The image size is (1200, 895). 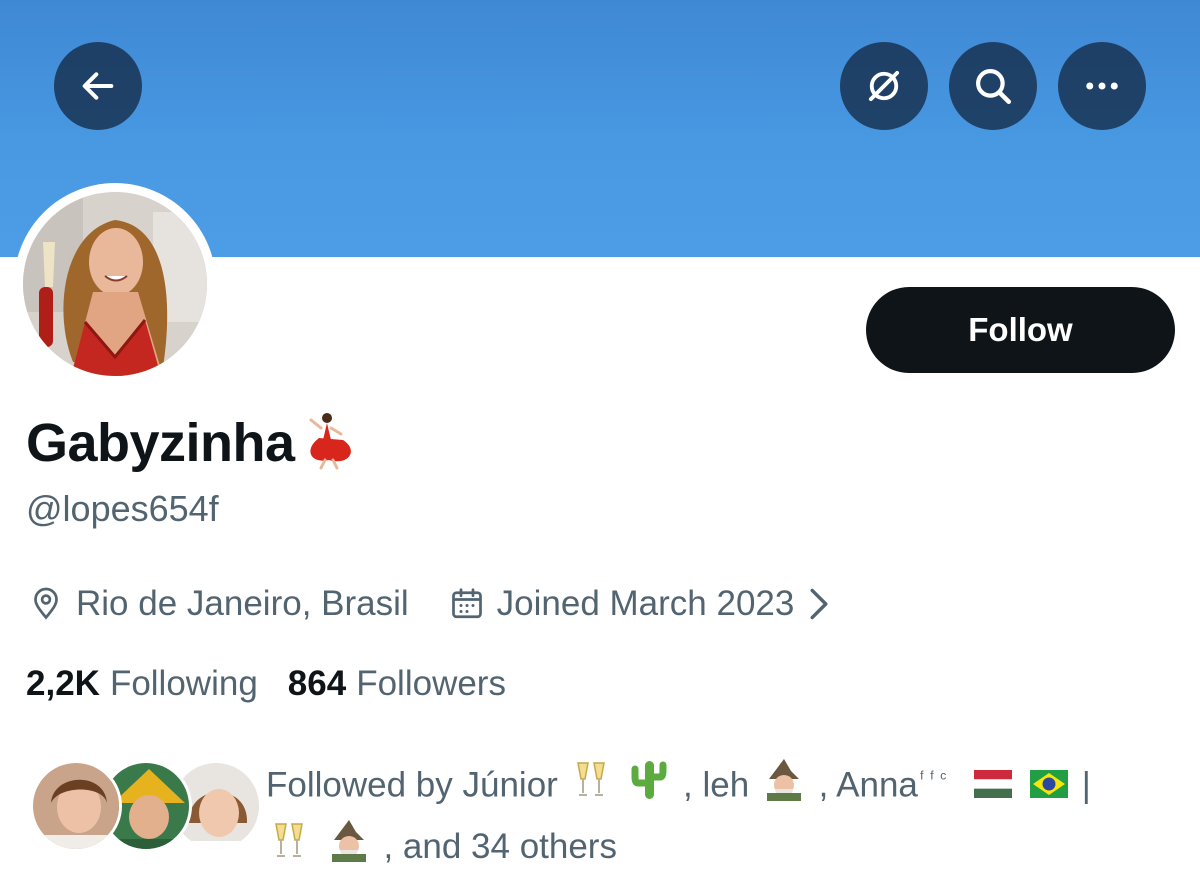 What do you see at coordinates (329, 442) in the screenshot?
I see `dancer-emoji-icon` at bounding box center [329, 442].